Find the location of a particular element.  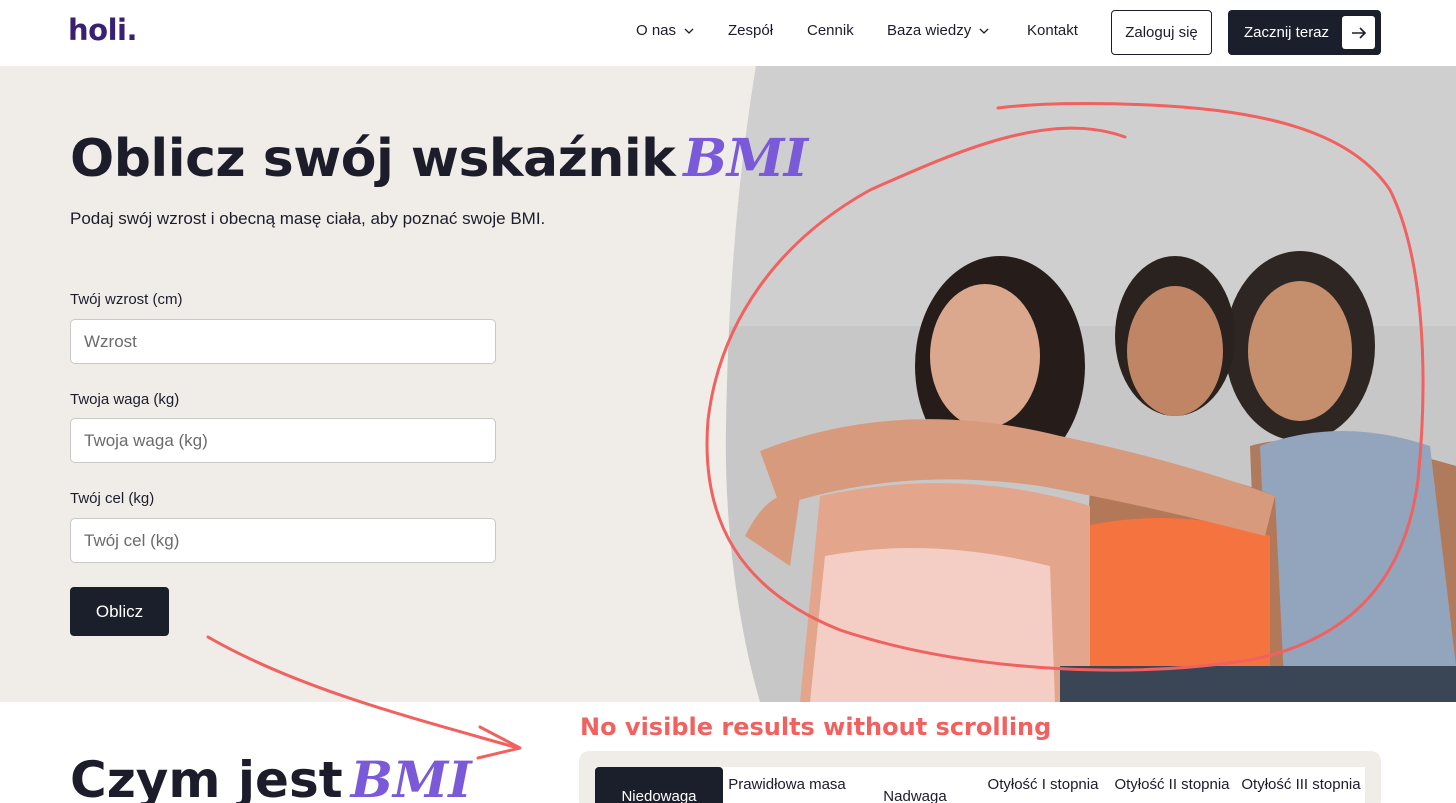

start-now-button: Zacznij teraz is located at coordinates (1304, 32).